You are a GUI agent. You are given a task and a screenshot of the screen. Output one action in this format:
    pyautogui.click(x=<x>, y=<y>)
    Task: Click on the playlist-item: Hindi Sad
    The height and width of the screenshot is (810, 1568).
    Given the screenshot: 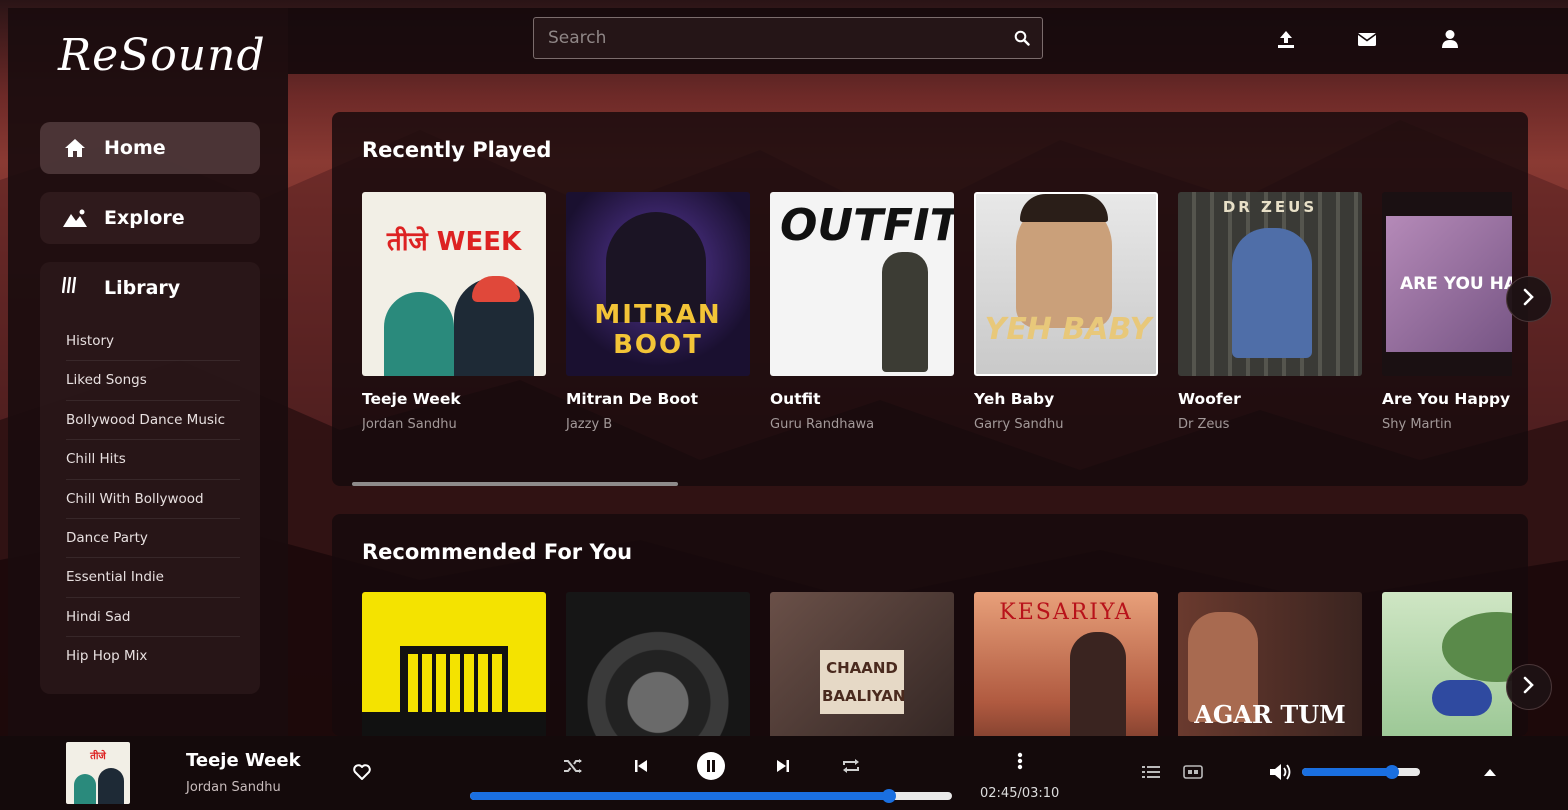 What is the action you would take?
    pyautogui.click(x=153, y=618)
    